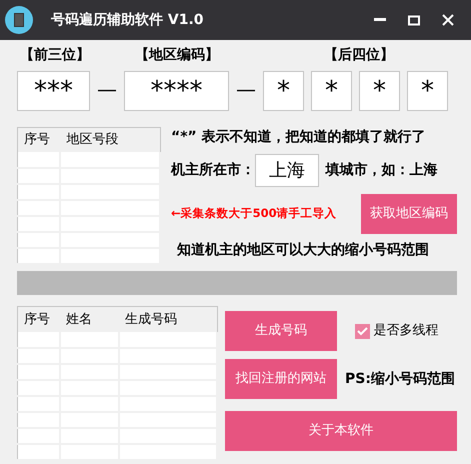 The height and width of the screenshot is (464, 471). I want to click on ps-note: PS:缩小号码范围, so click(400, 379).